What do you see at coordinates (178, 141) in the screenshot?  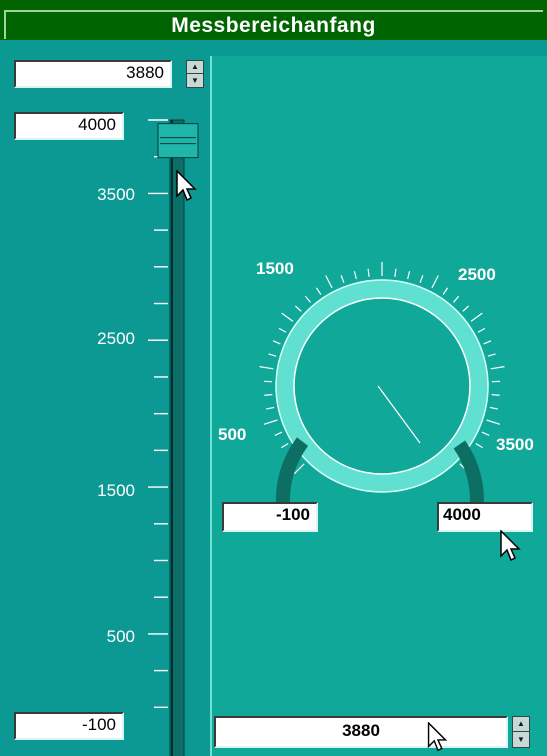 I see `slider-thumb` at bounding box center [178, 141].